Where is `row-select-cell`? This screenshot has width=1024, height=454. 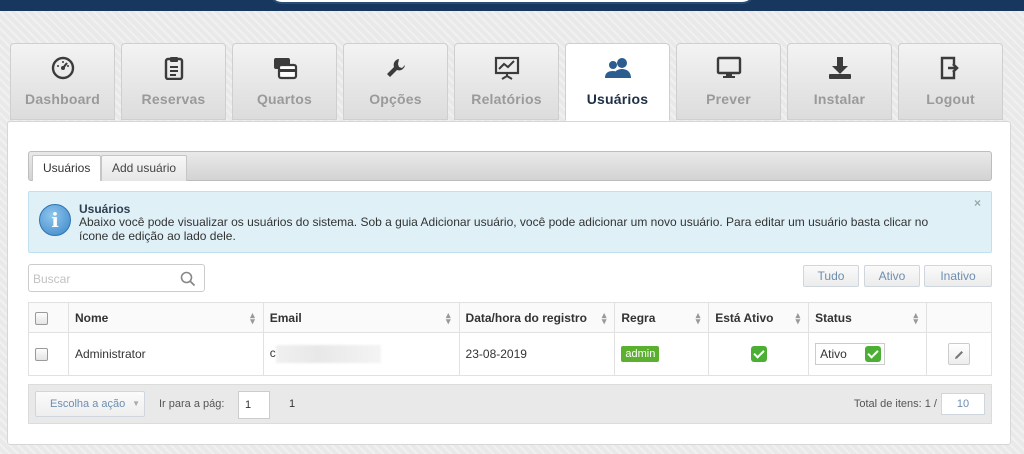 row-select-cell is located at coordinates (48, 354).